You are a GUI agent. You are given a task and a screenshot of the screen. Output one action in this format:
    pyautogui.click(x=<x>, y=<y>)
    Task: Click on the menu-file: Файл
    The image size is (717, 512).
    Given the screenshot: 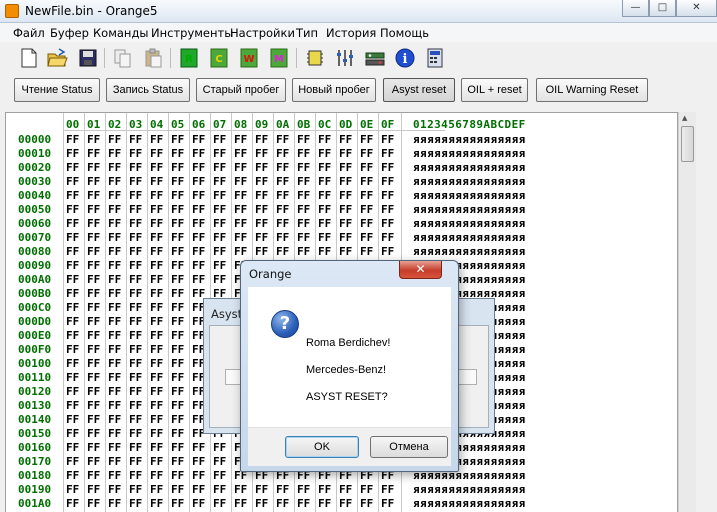 What is the action you would take?
    pyautogui.click(x=29, y=33)
    